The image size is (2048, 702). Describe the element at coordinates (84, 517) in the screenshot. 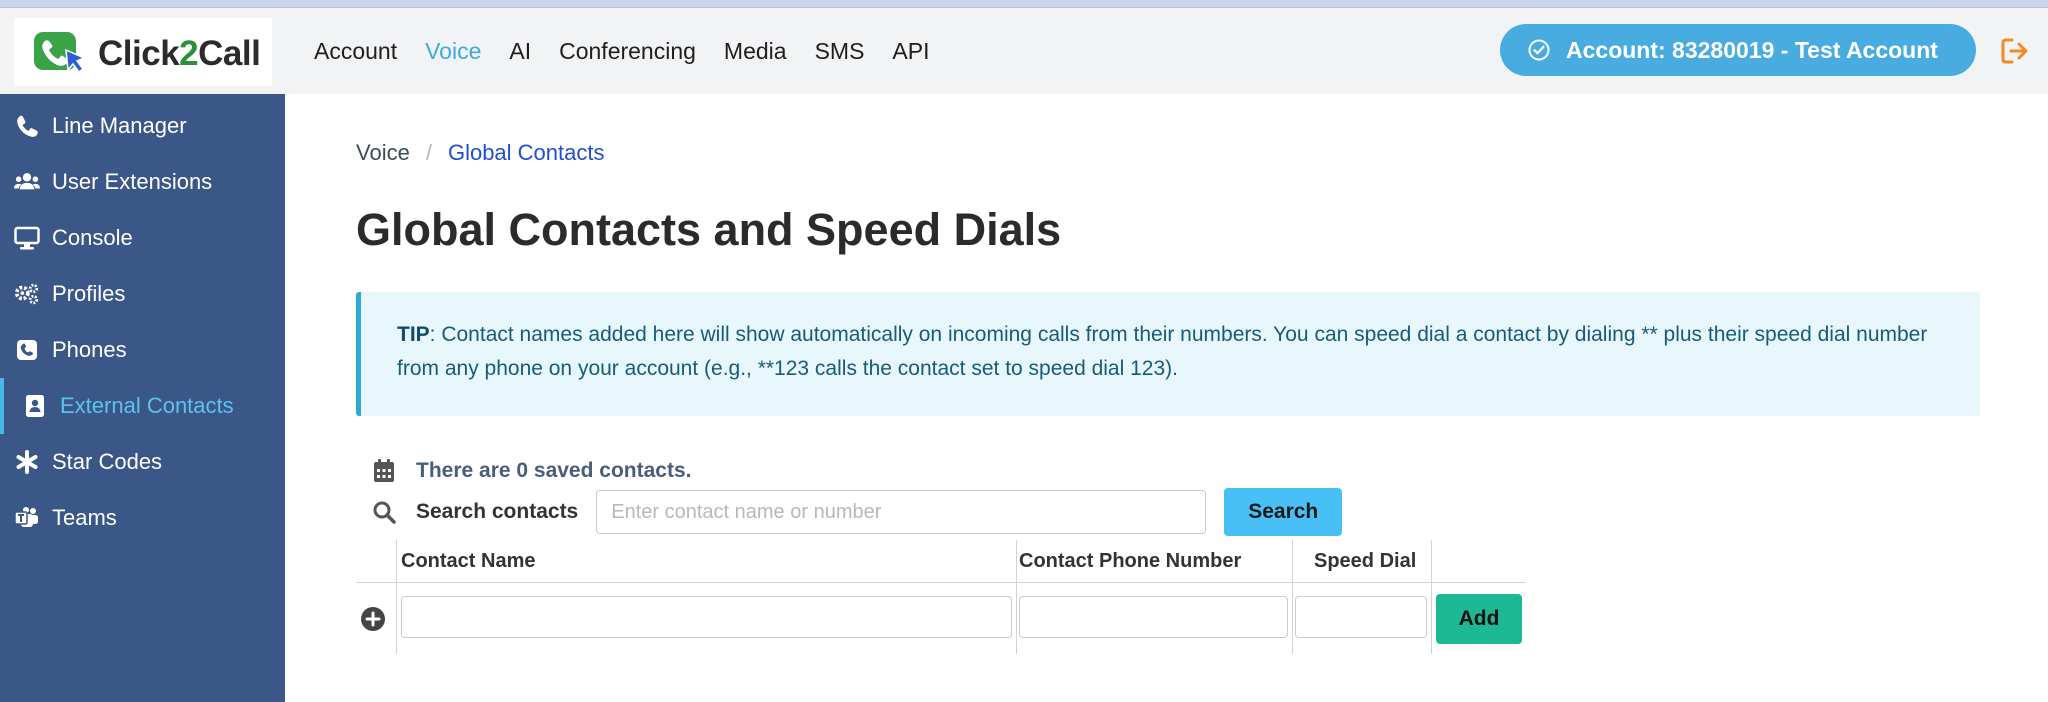

I see `sidebar-item-label: Teams` at that location.